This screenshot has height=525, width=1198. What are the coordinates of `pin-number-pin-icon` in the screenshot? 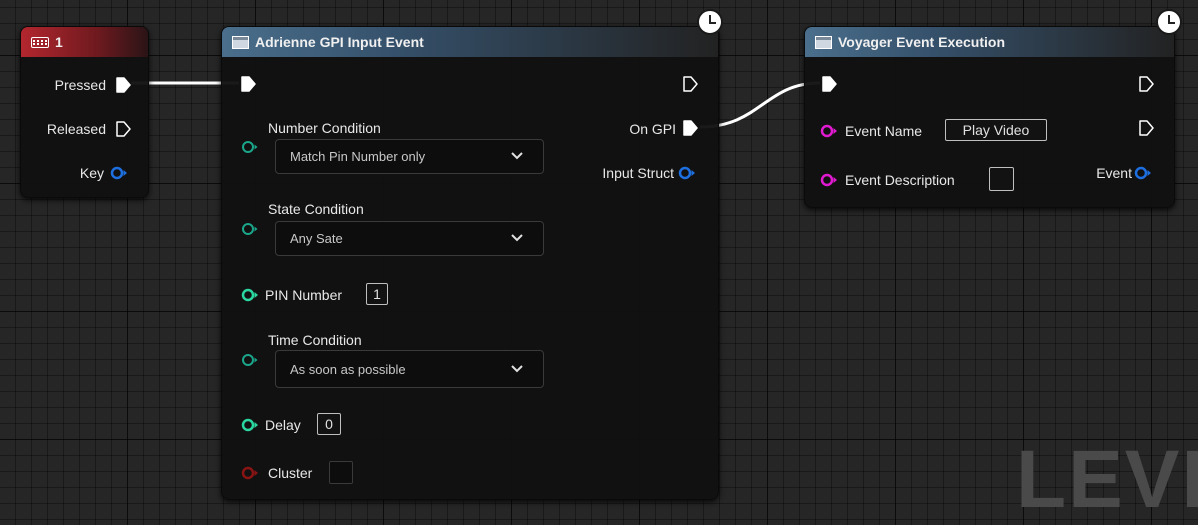 It's located at (250, 295).